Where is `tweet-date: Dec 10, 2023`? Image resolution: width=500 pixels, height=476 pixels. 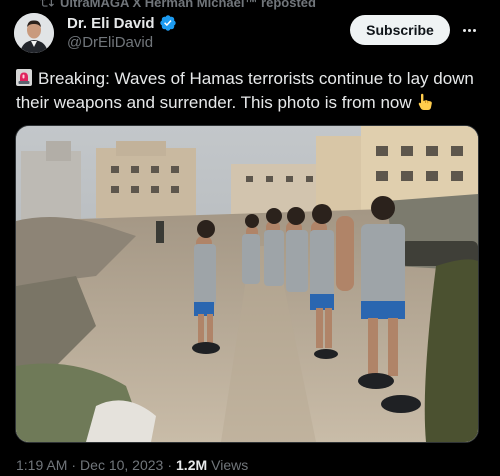
tweet-date: Dec 10, 2023 is located at coordinates (121, 465).